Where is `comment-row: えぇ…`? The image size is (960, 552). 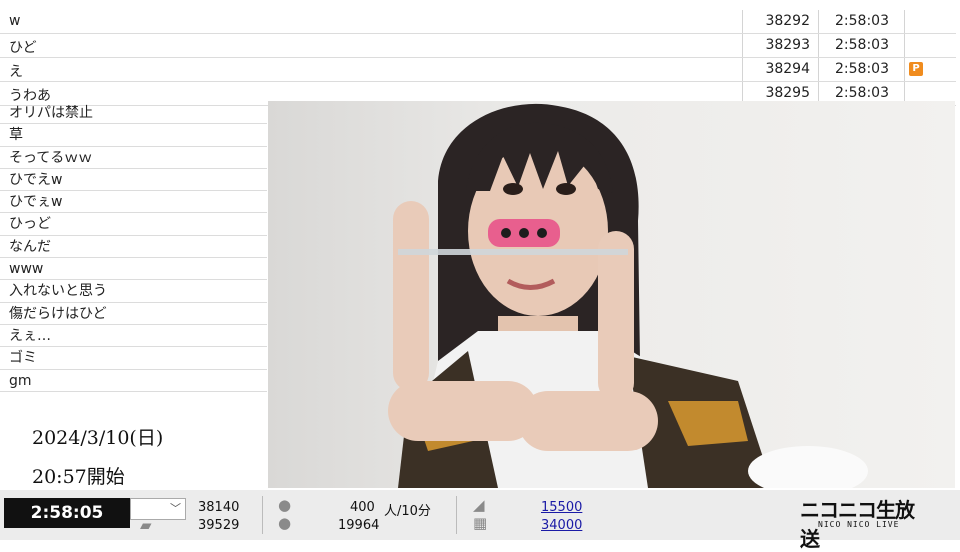 comment-row: えぇ… is located at coordinates (133, 336).